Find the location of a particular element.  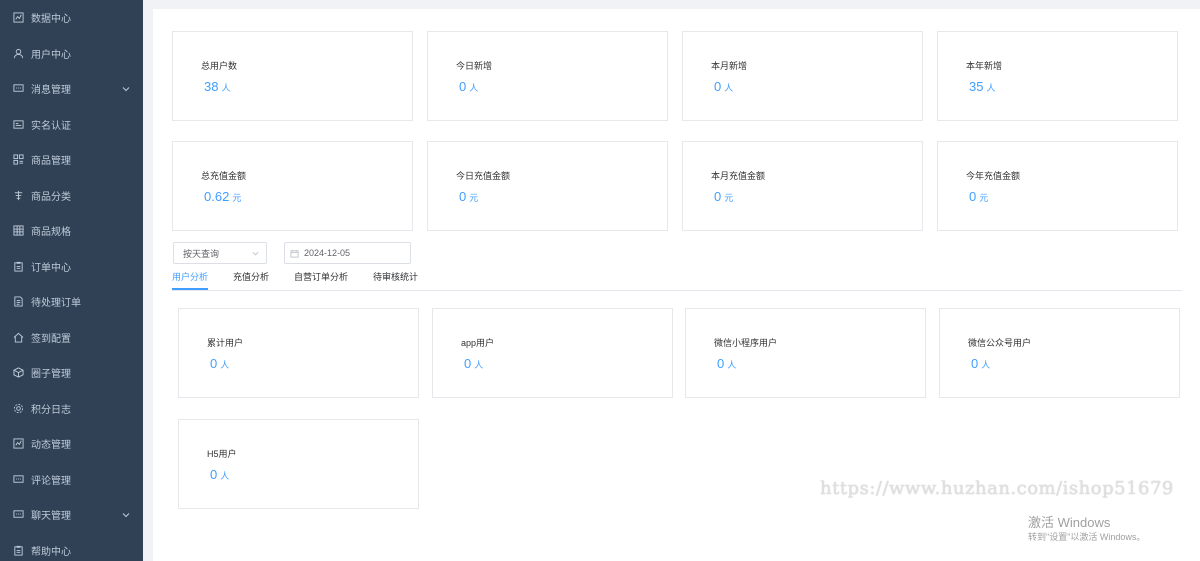

sidebar-item-points-log: 积分日志 is located at coordinates (71, 409).